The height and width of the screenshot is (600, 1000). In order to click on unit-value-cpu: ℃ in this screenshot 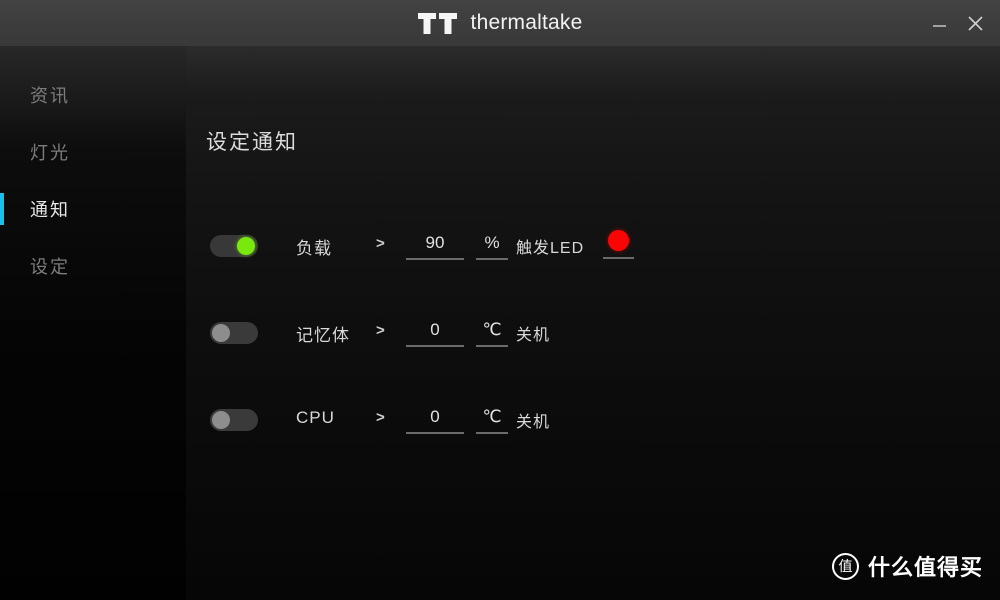, I will do `click(492, 416)`.